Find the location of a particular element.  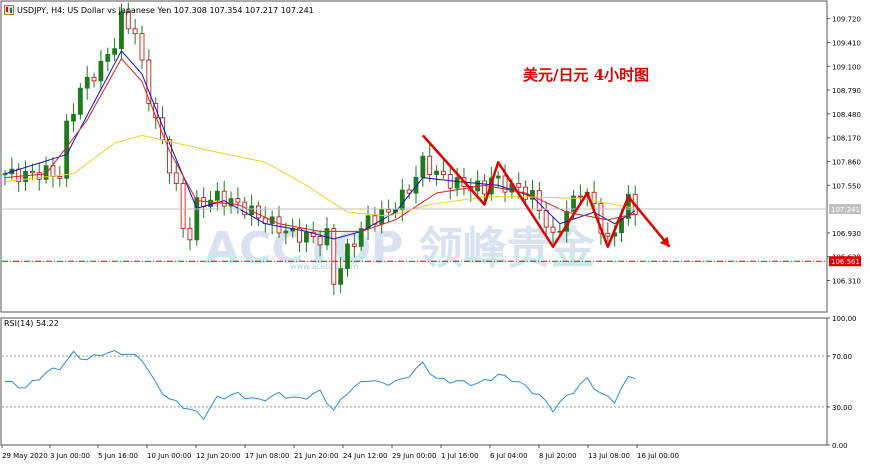

chart-window-icon is located at coordinates (9, 10).